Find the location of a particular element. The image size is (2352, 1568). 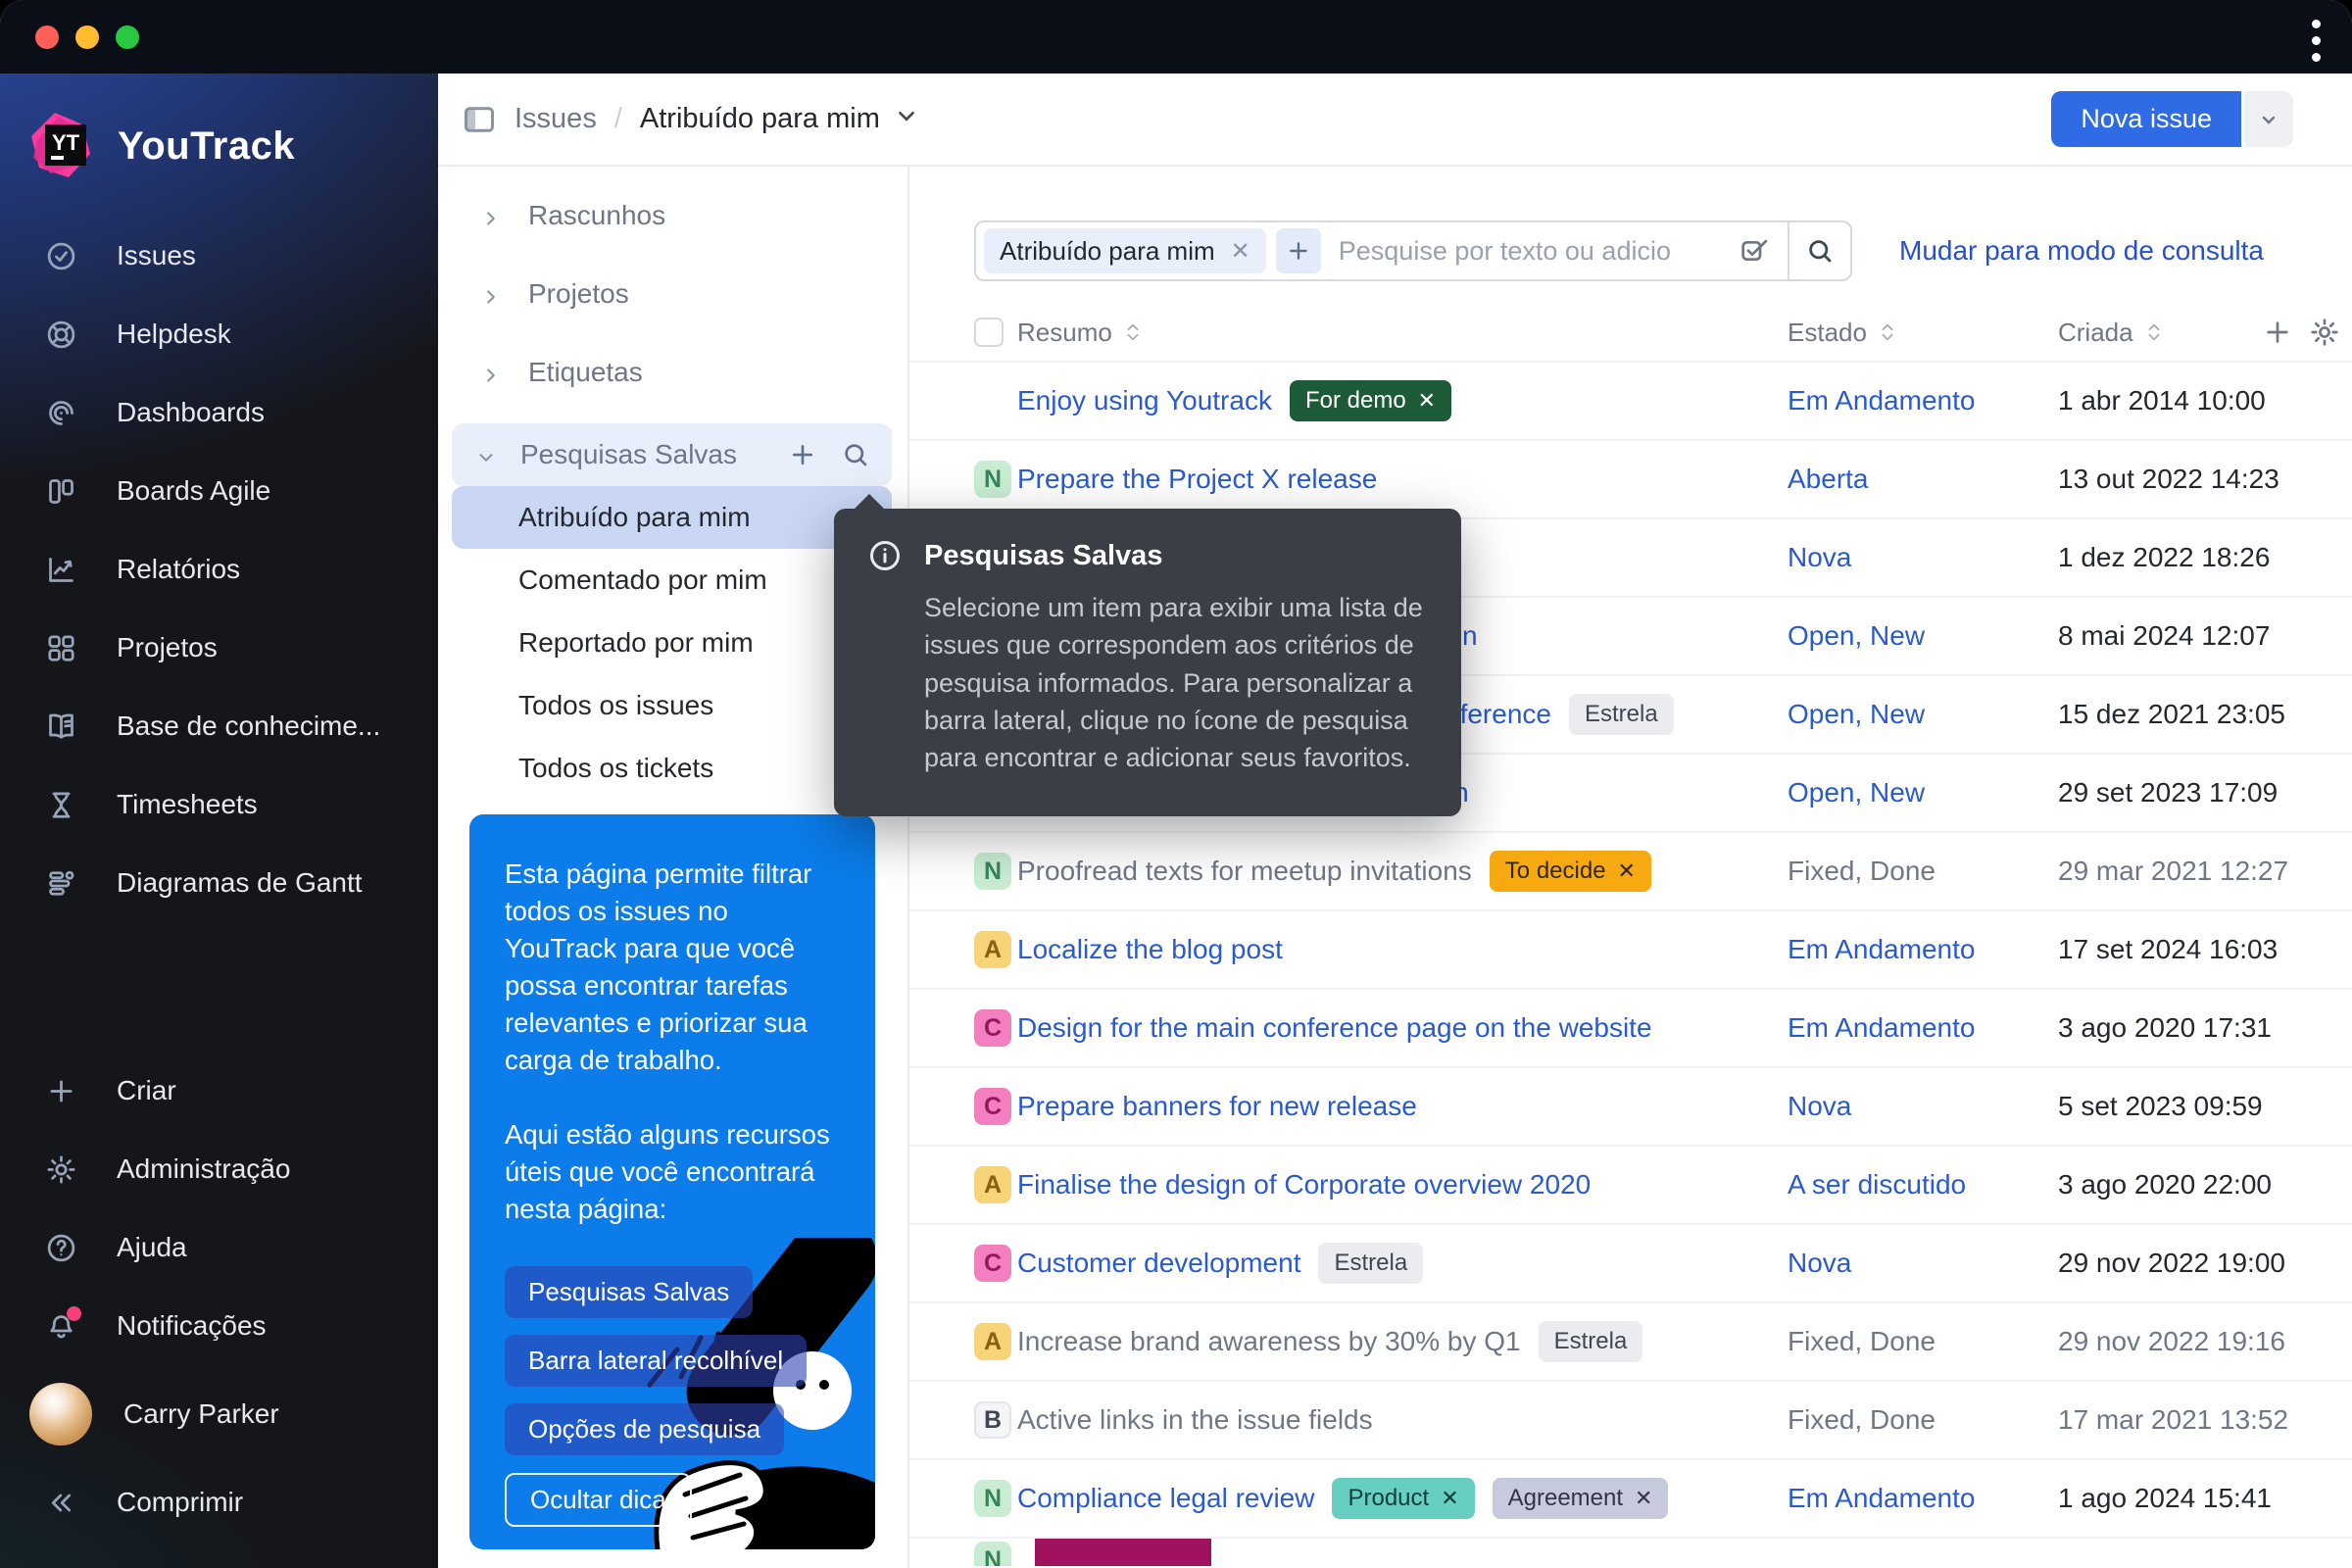

issue-title-fragment: n is located at coordinates (1470, 636).